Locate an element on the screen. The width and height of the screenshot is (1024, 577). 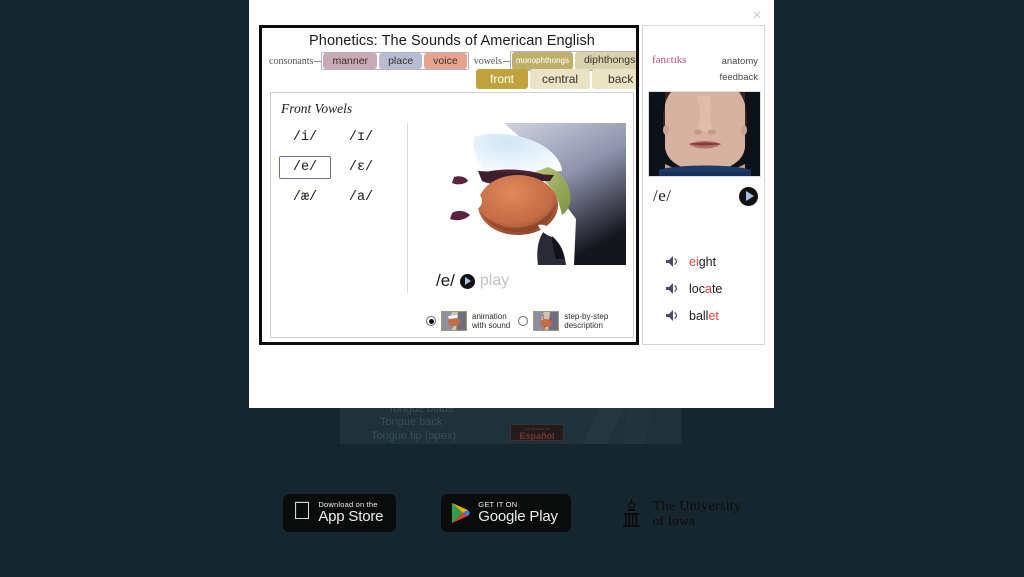
nav-row-position: front central back is located at coordinates (556, 79).